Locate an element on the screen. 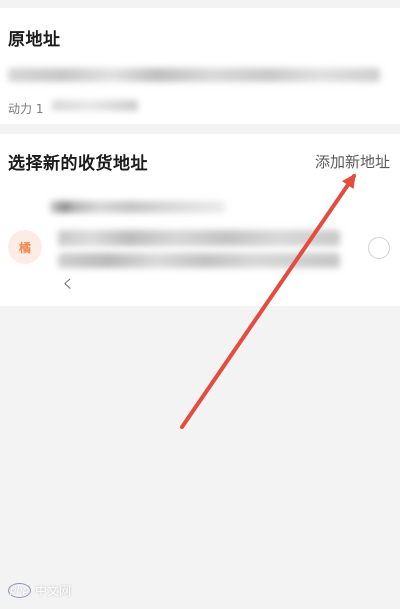  php-logo-icon: php is located at coordinates (19, 590).